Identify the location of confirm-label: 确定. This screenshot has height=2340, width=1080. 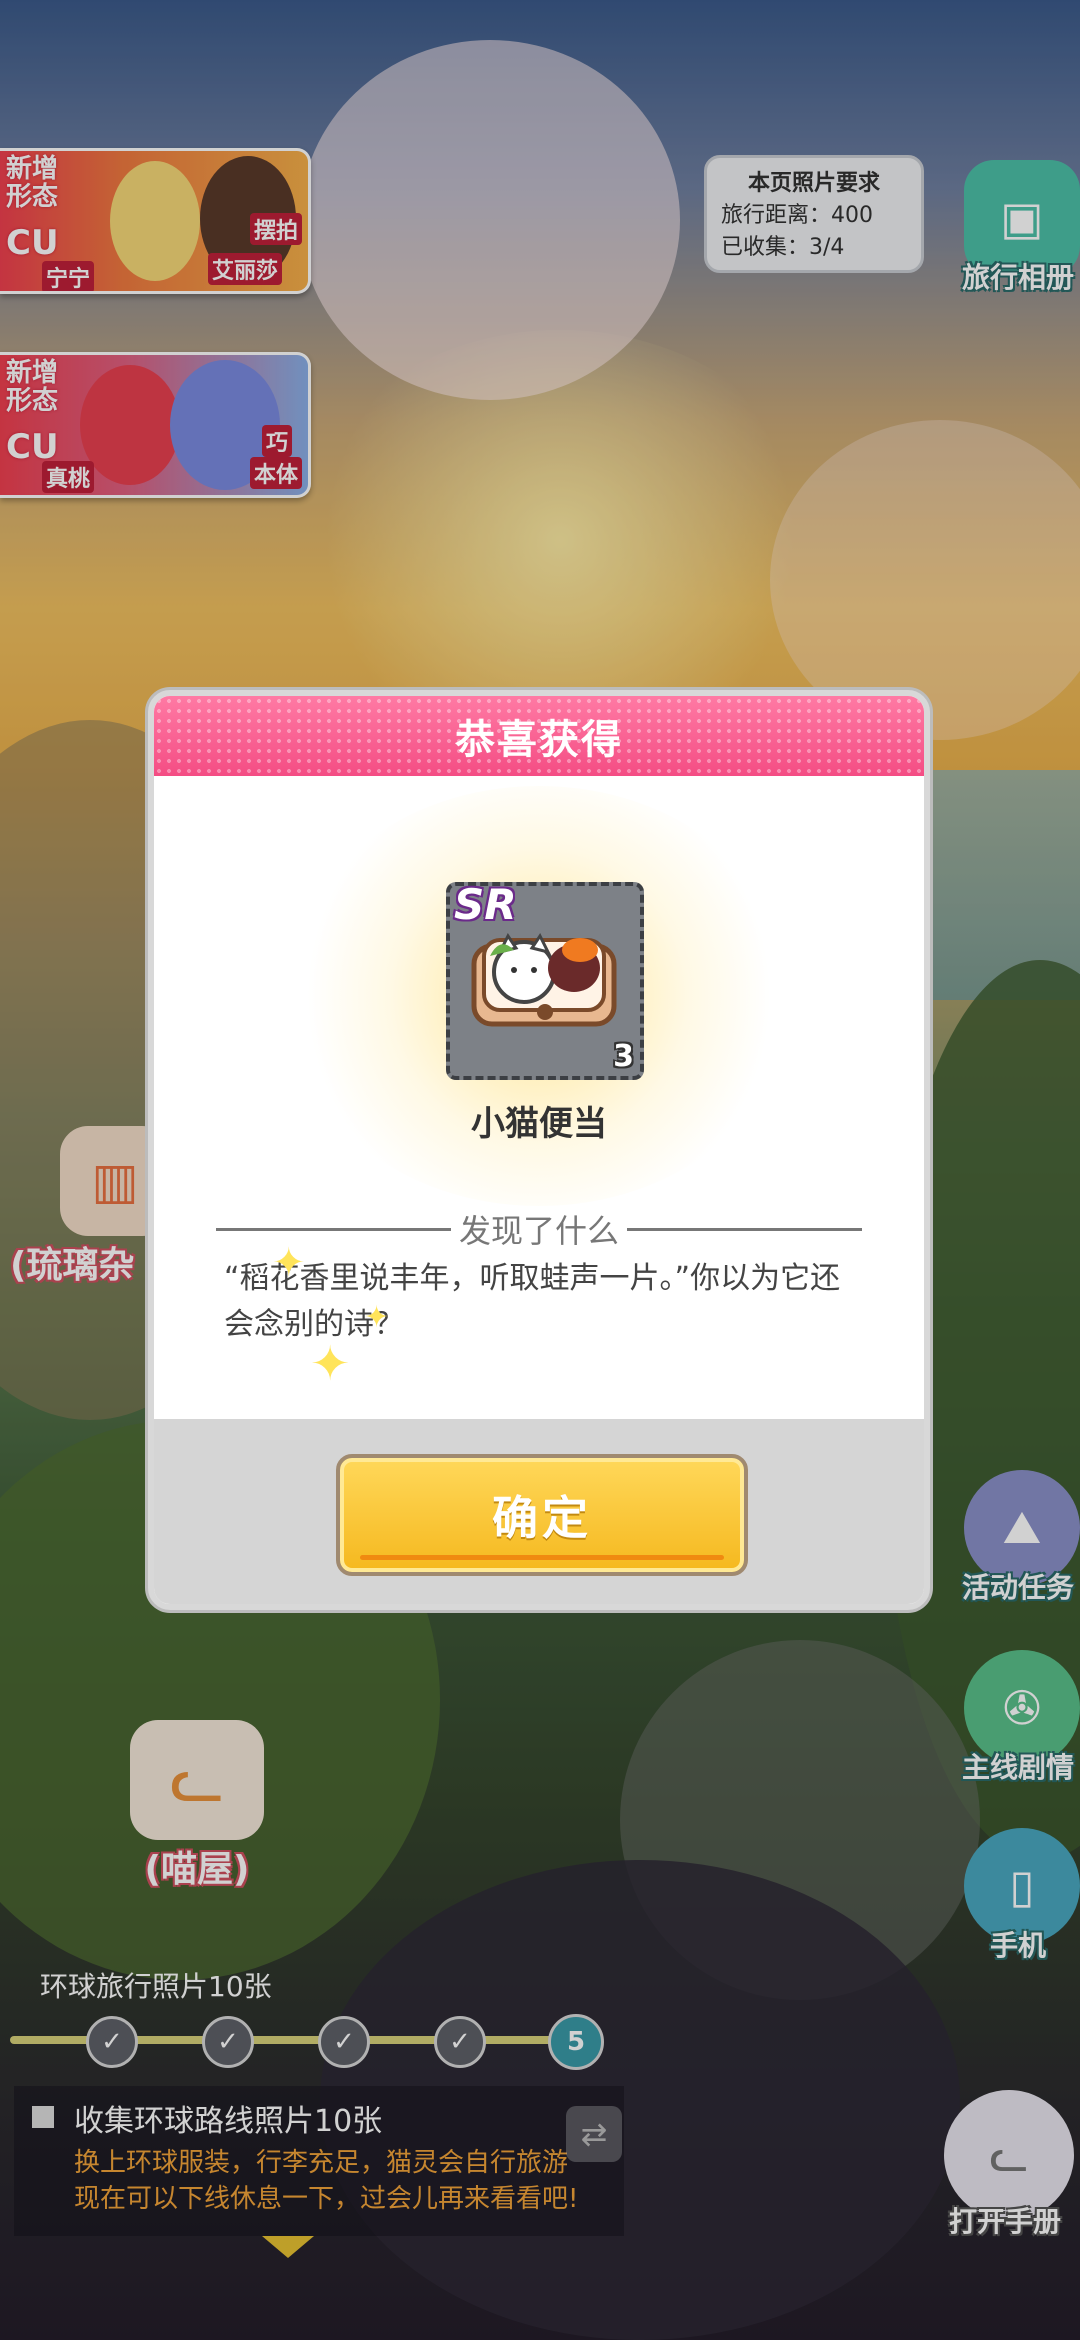
(542, 1518).